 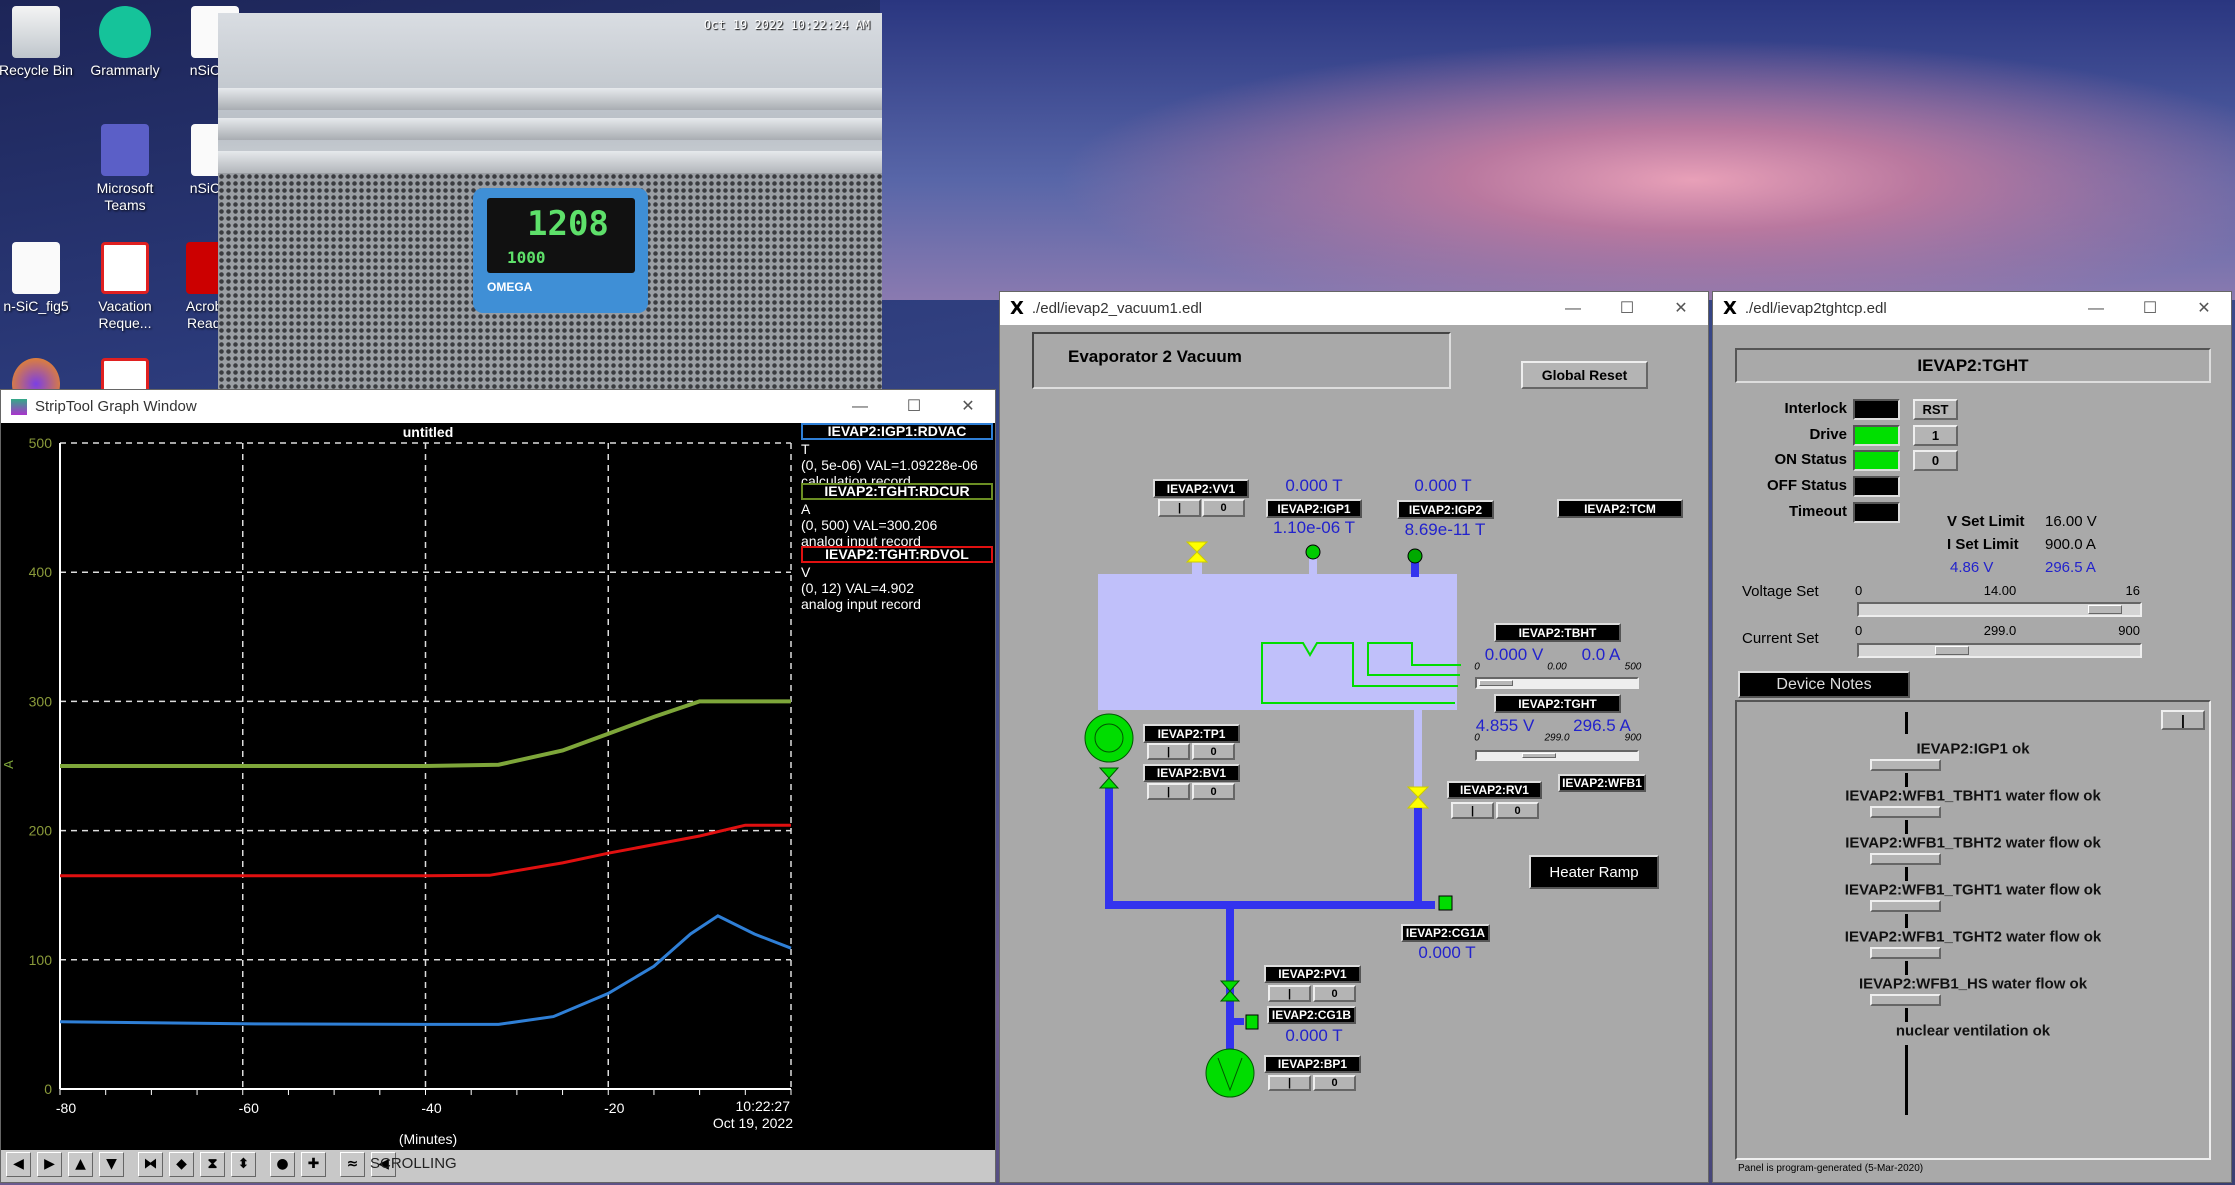 What do you see at coordinates (1999, 650) in the screenshot?
I see `current-set-slider` at bounding box center [1999, 650].